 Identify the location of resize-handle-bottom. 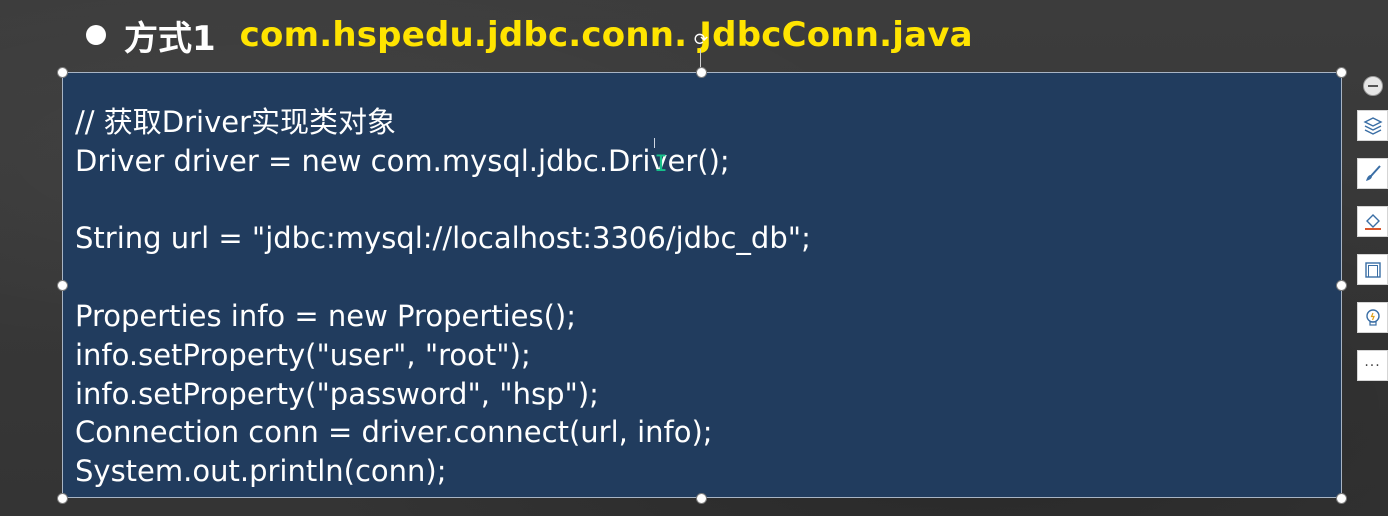
(701, 498).